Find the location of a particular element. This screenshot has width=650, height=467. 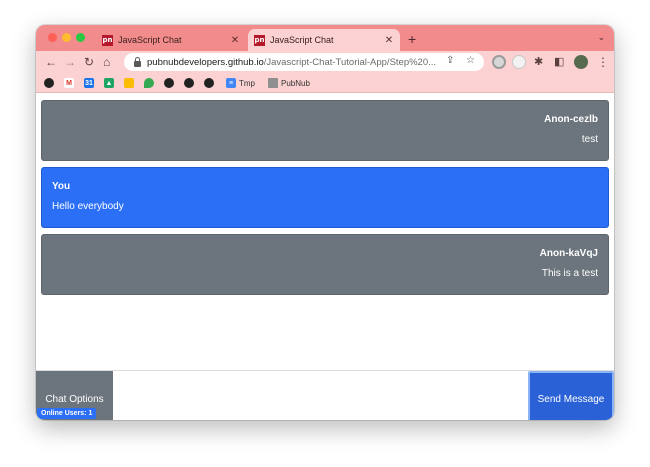

message-sender: Anon-cezlb is located at coordinates (571, 119).